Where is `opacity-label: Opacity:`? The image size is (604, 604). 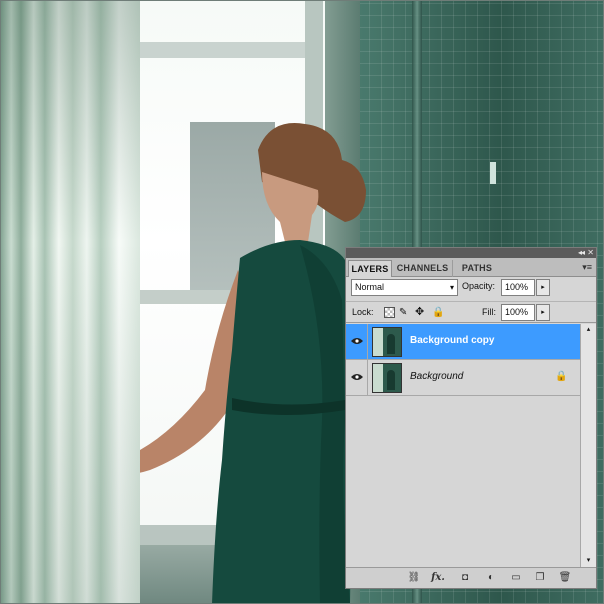 opacity-label: Opacity: is located at coordinates (479, 286).